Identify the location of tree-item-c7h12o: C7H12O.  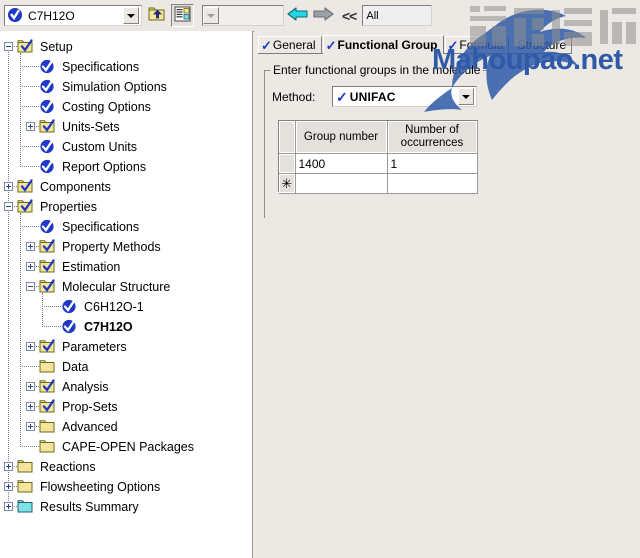
(126, 327).